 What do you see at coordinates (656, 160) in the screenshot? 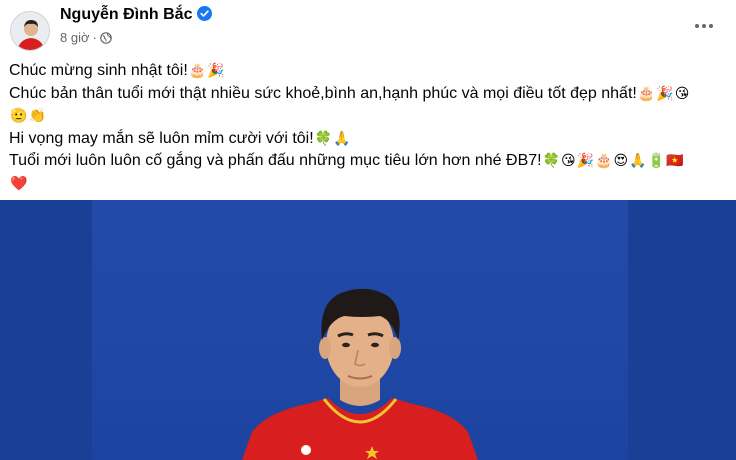
I see `battery-icon: 🔋` at bounding box center [656, 160].